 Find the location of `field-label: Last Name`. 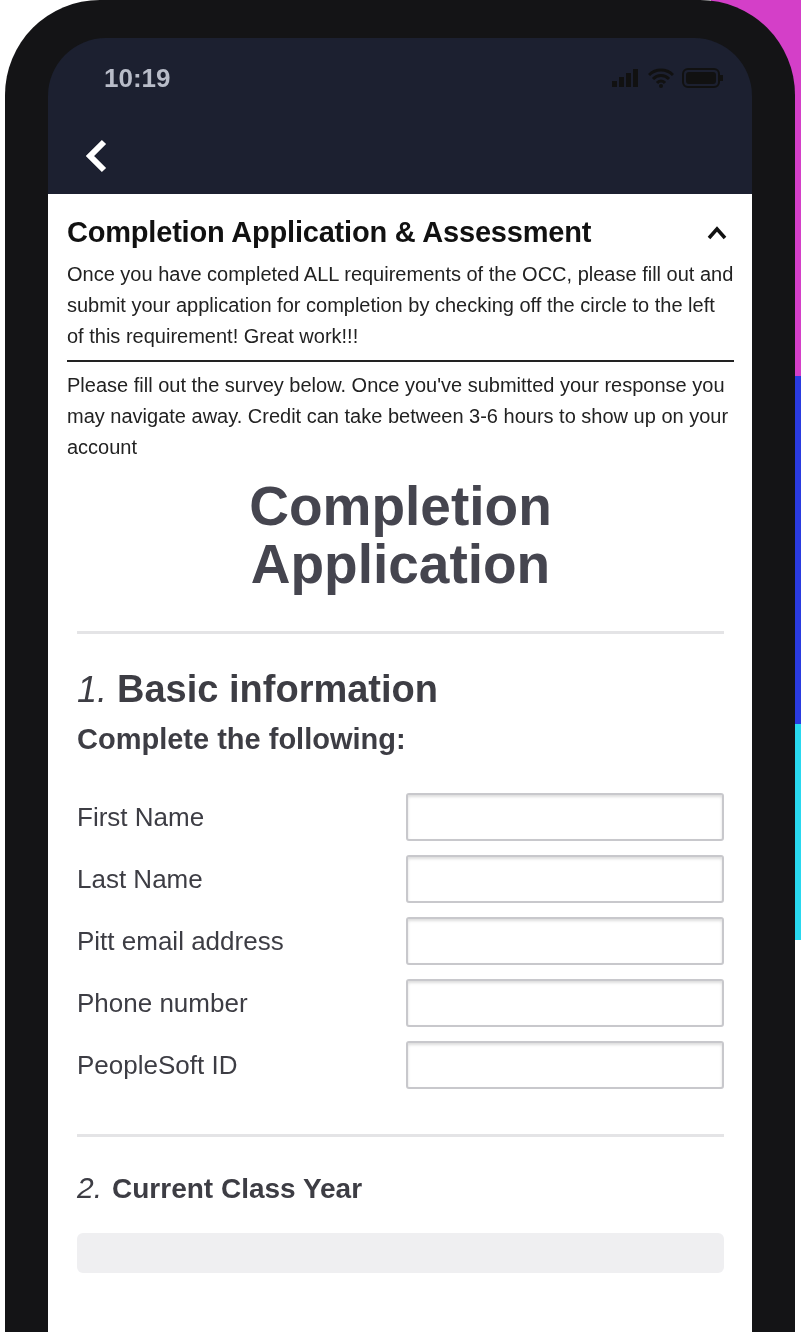

field-label: Last Name is located at coordinates (140, 879).